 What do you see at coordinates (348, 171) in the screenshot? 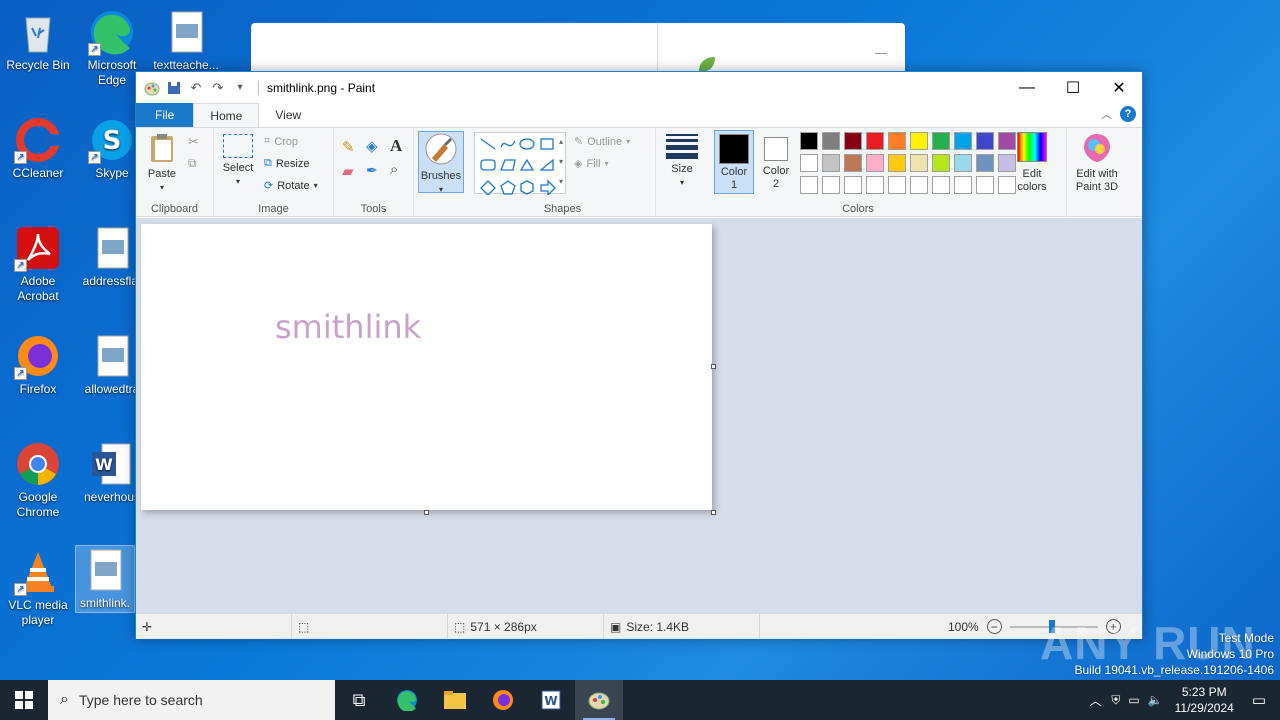
I see `eraser-icon: ▰` at bounding box center [348, 171].